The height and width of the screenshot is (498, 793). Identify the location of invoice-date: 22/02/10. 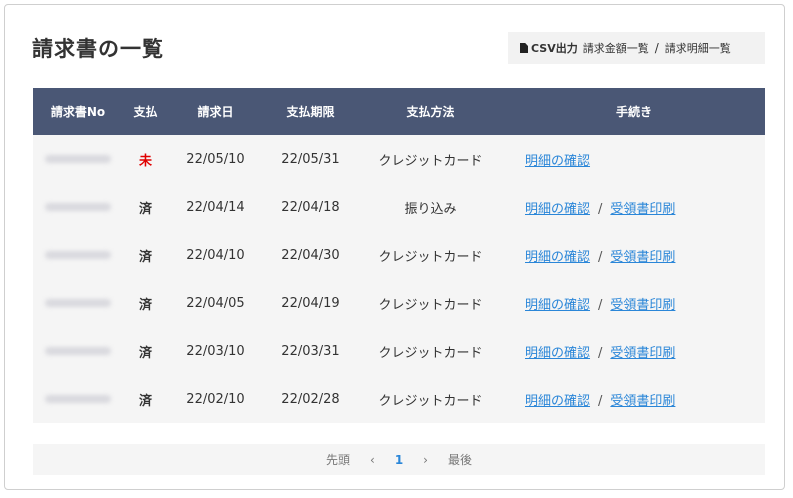
(215, 399).